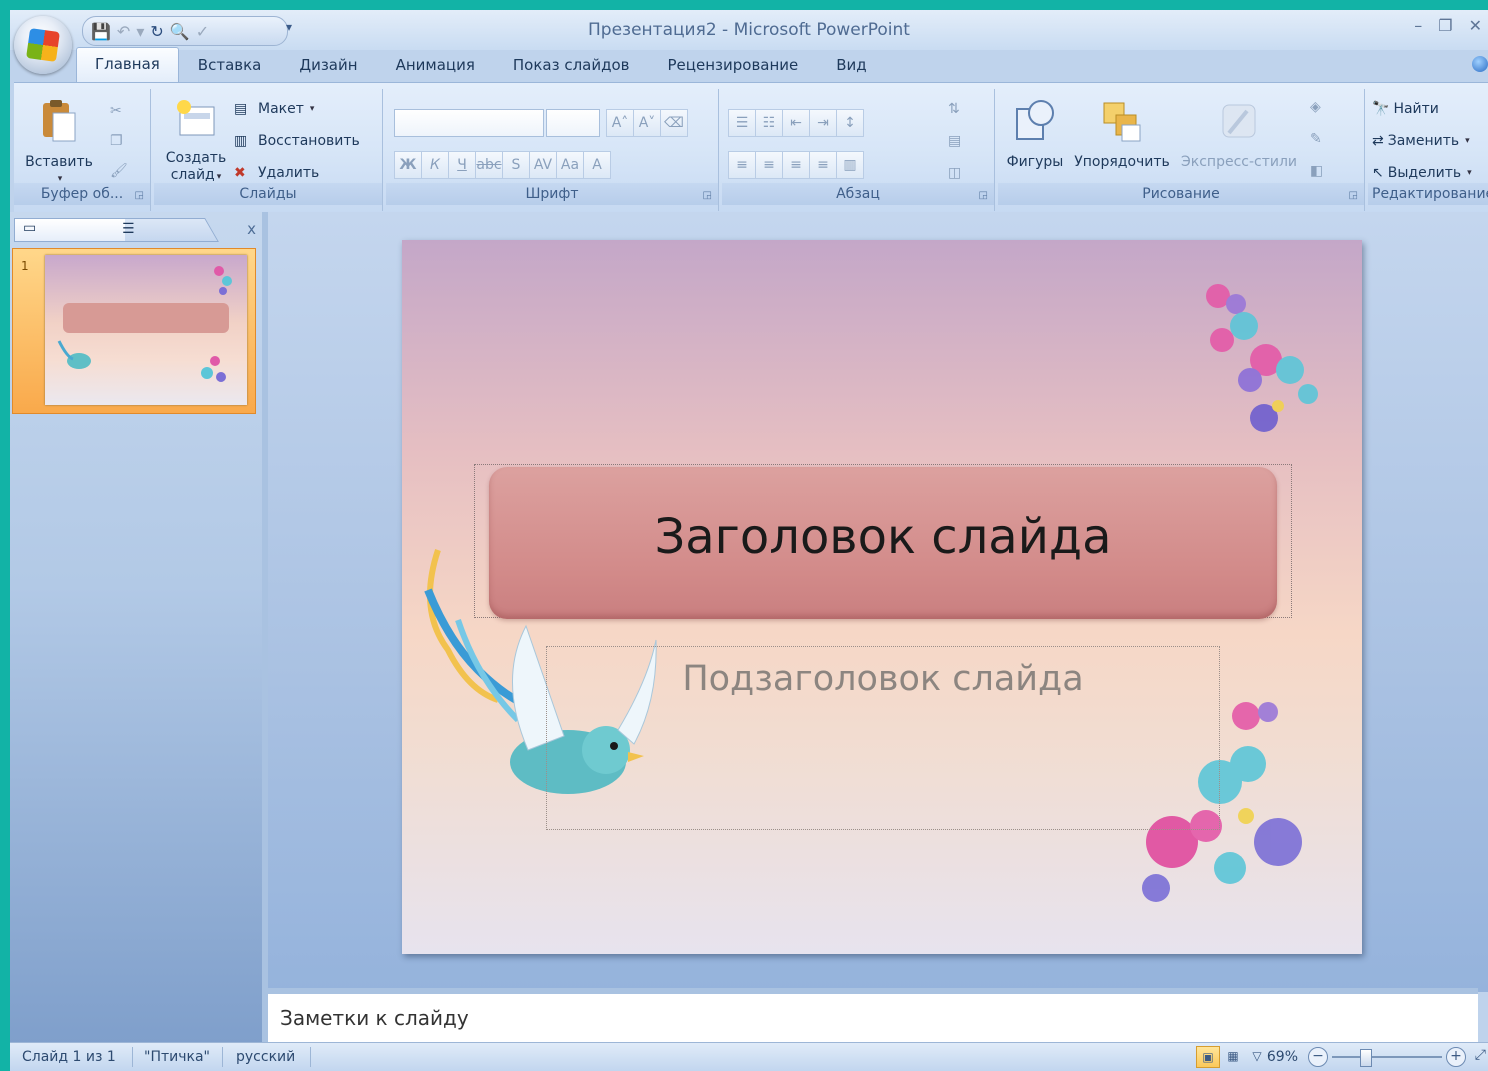  I want to click on font-name-field, so click(469, 123).